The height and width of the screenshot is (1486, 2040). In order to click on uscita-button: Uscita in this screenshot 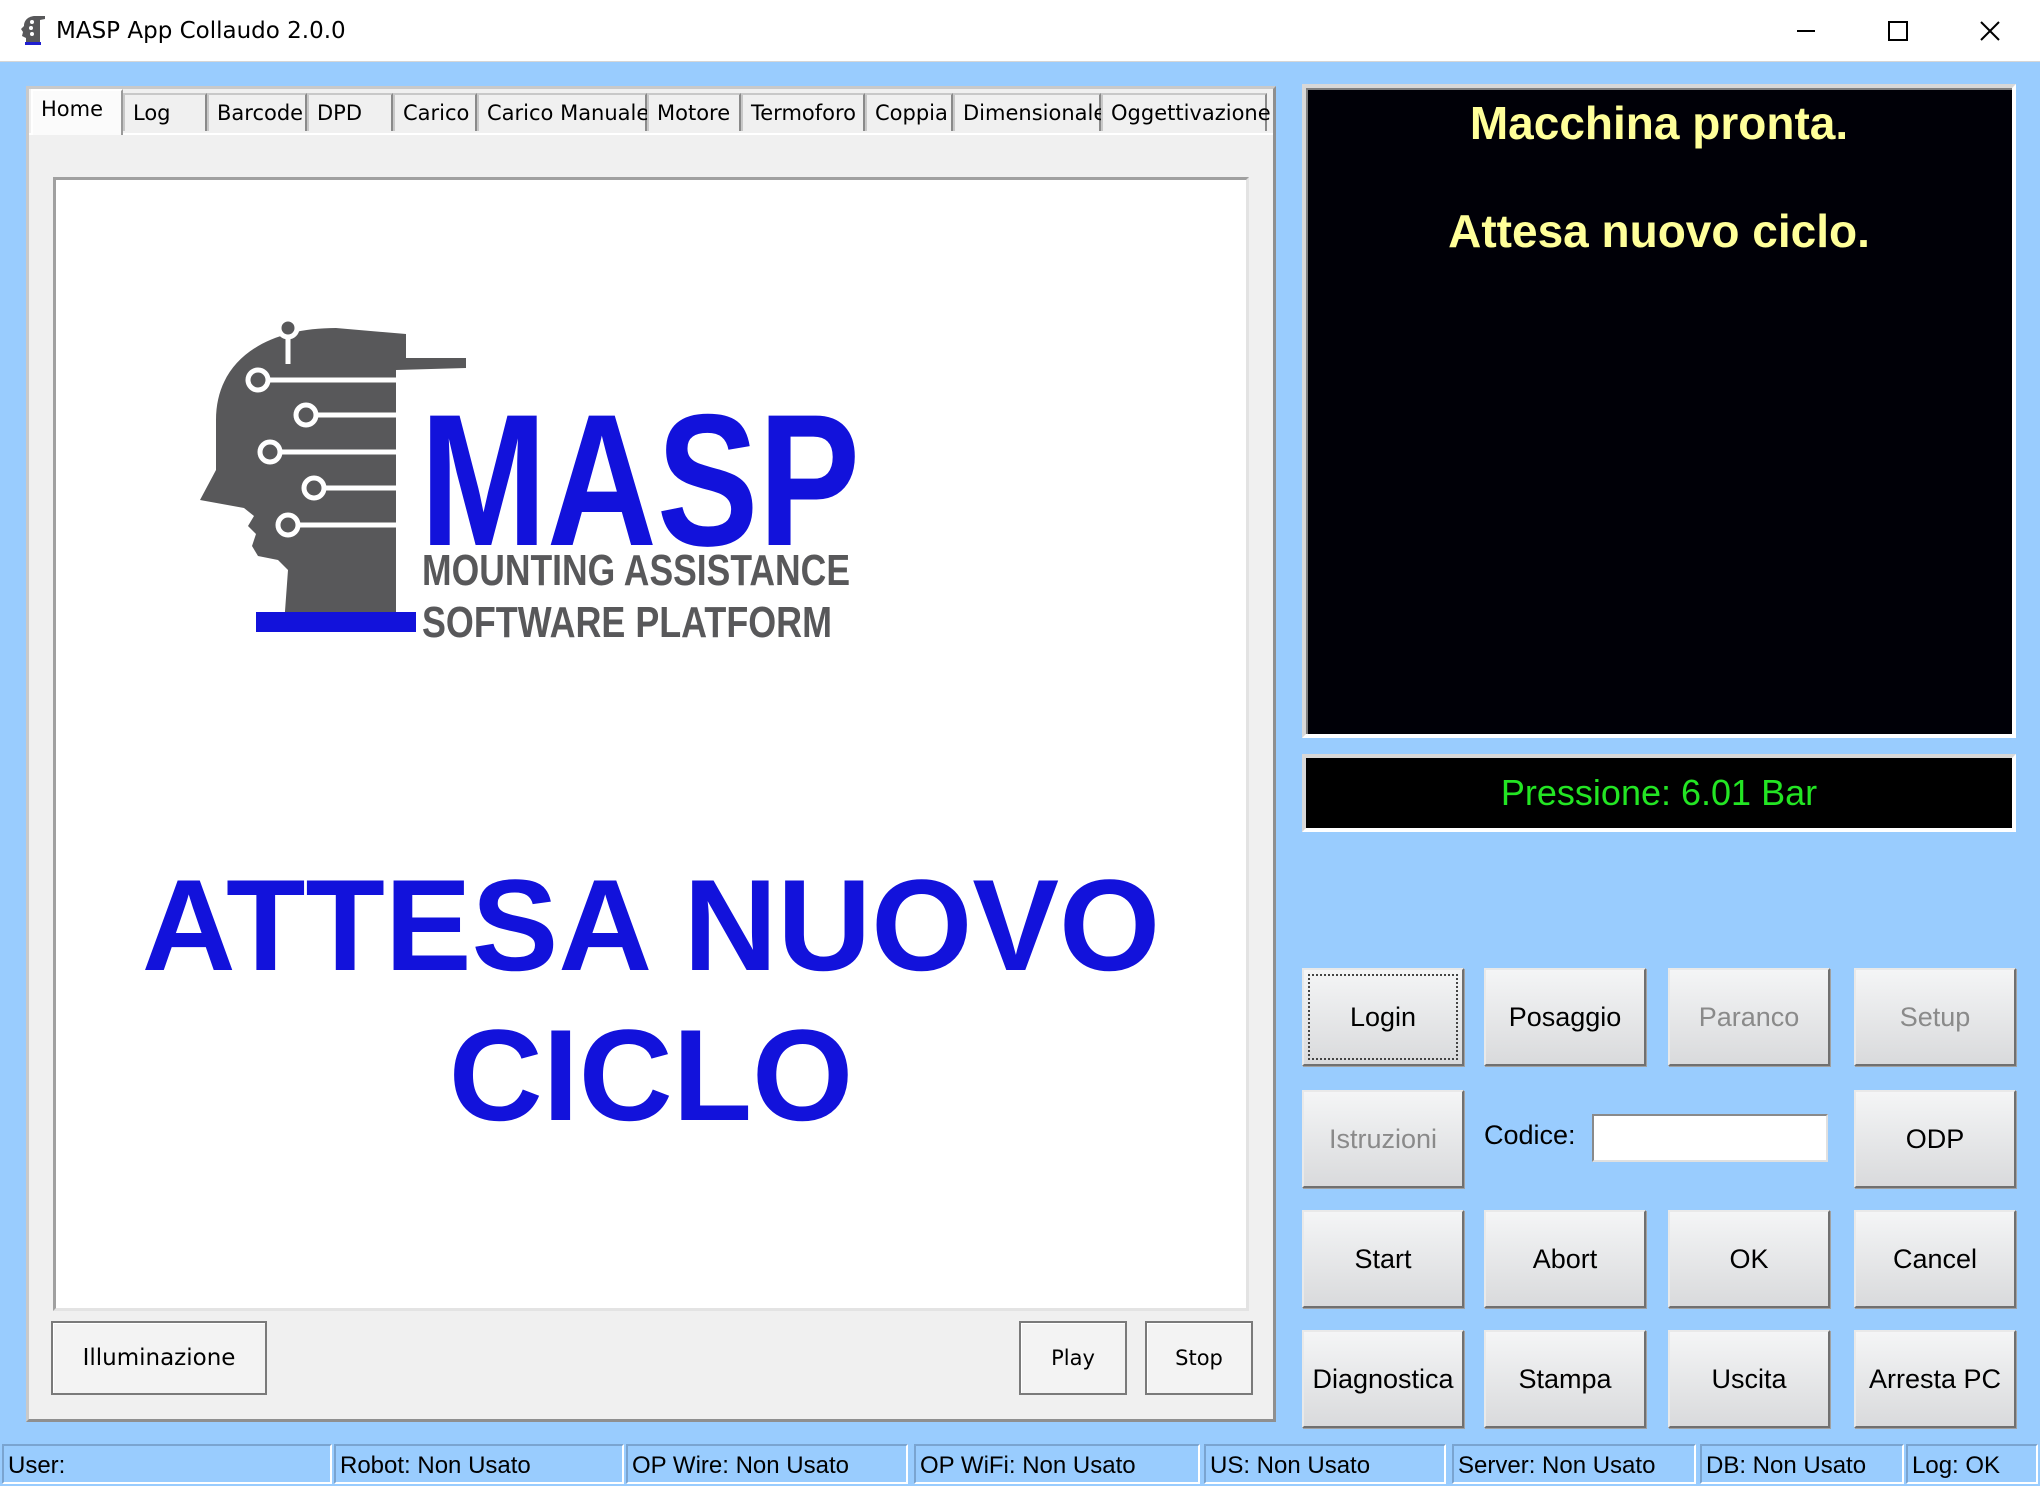, I will do `click(1749, 1379)`.